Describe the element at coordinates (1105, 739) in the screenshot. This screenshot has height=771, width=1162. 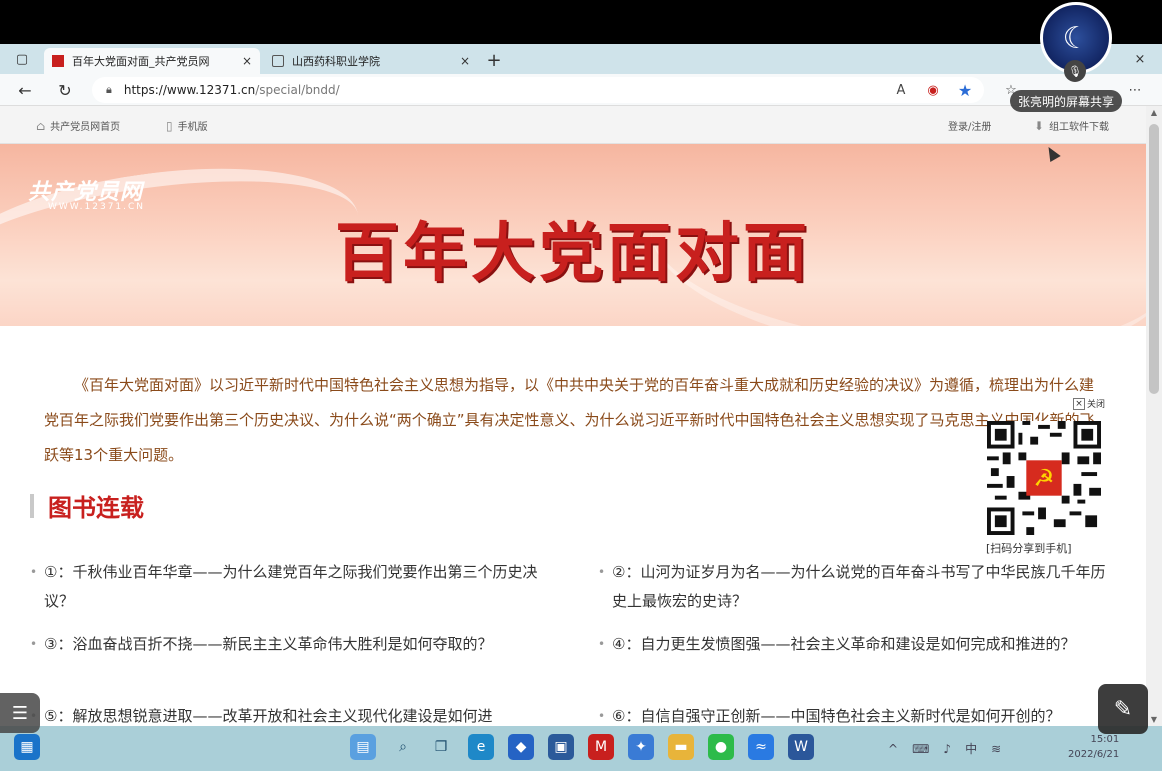
I see `clock-time: 15:01` at that location.